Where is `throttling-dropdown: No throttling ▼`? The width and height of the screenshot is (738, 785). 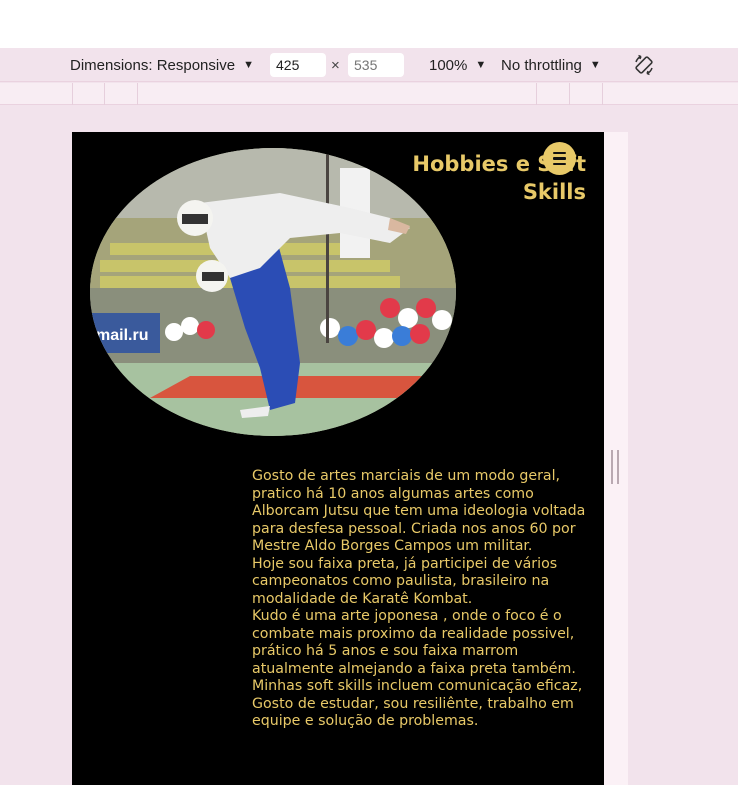 throttling-dropdown: No throttling ▼ is located at coordinates (551, 65).